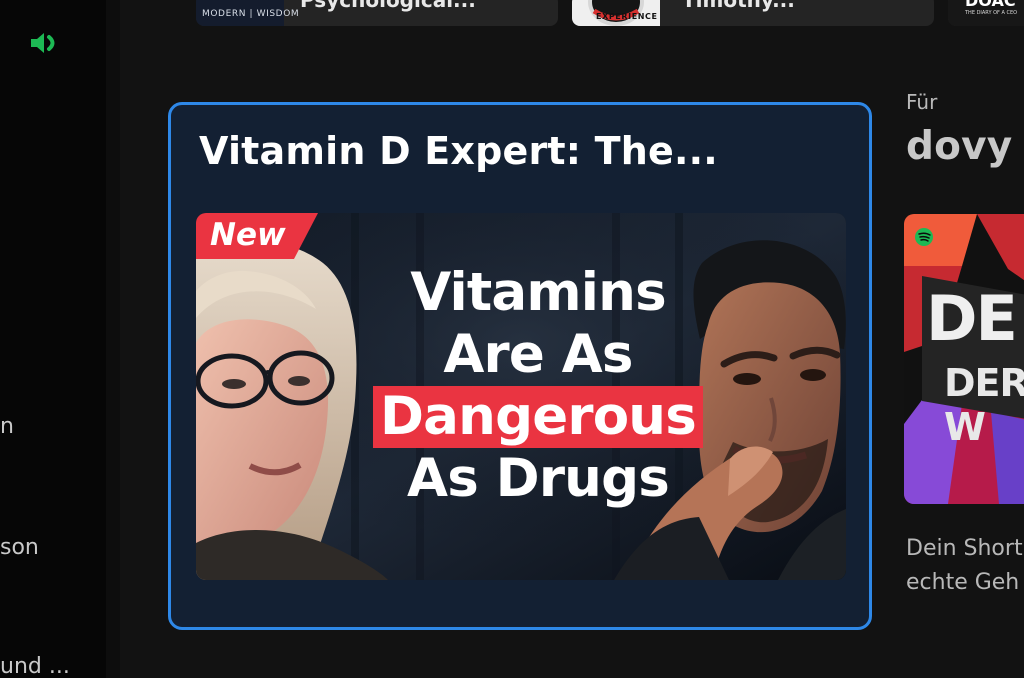  Describe the element at coordinates (964, 566) in the screenshot. I see `right-card-description: Dein Short echte Geh` at that location.